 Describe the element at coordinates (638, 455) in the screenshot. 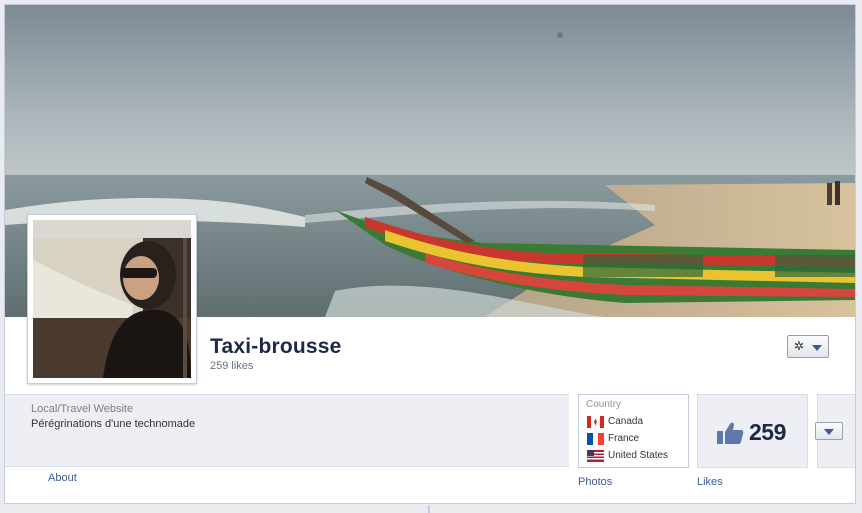

I see `country-name: United States` at that location.